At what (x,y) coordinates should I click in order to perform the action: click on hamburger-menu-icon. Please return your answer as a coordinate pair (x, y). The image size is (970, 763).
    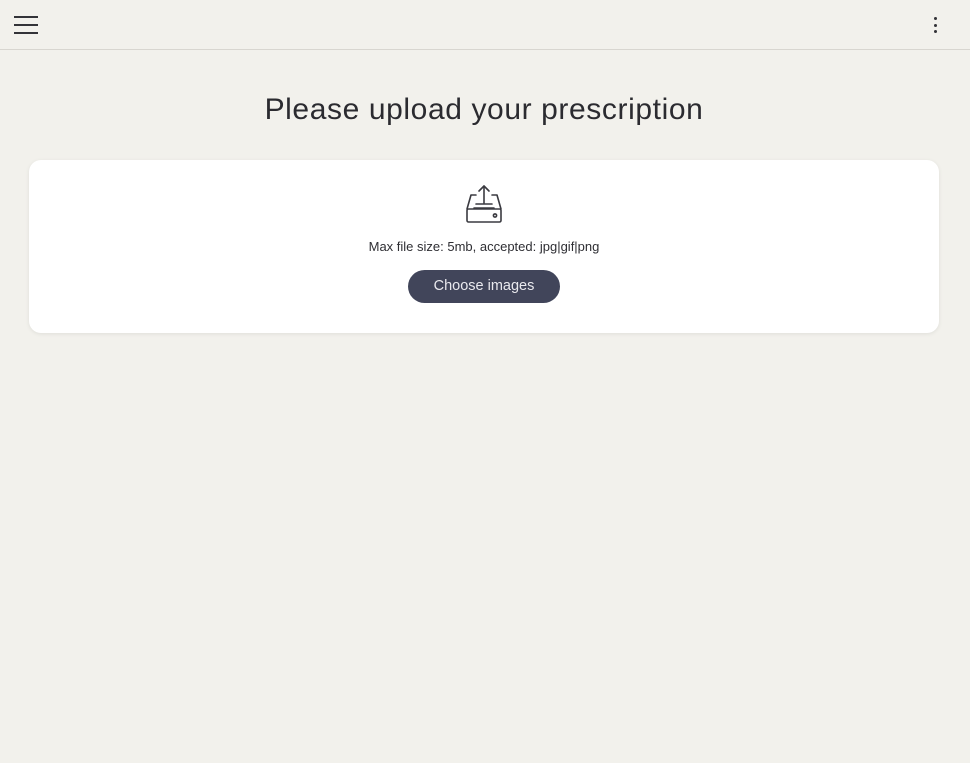
    Looking at the image, I should click on (26, 25).